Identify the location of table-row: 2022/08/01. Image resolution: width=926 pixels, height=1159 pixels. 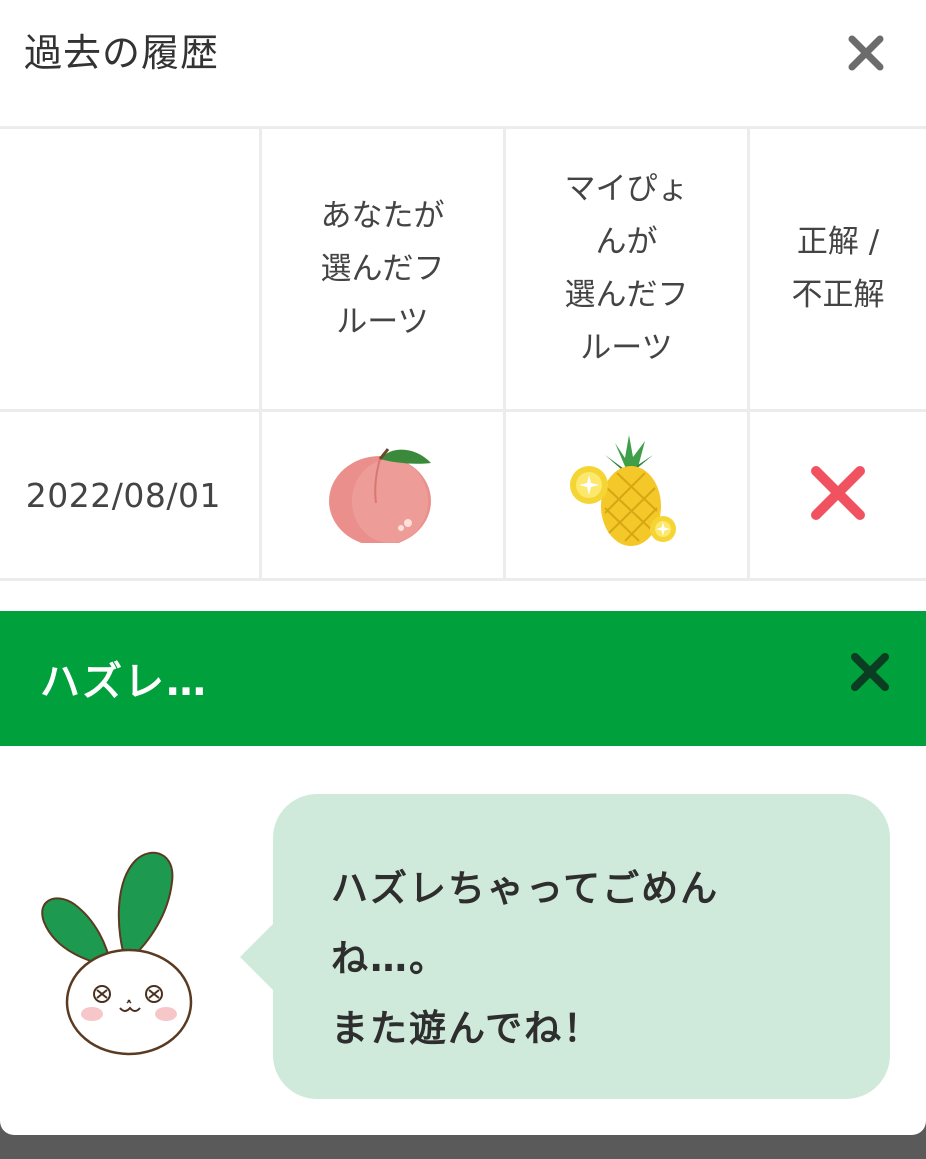
(463, 495).